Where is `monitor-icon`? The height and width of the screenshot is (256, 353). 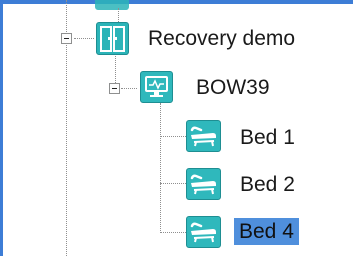
monitor-icon is located at coordinates (156, 87).